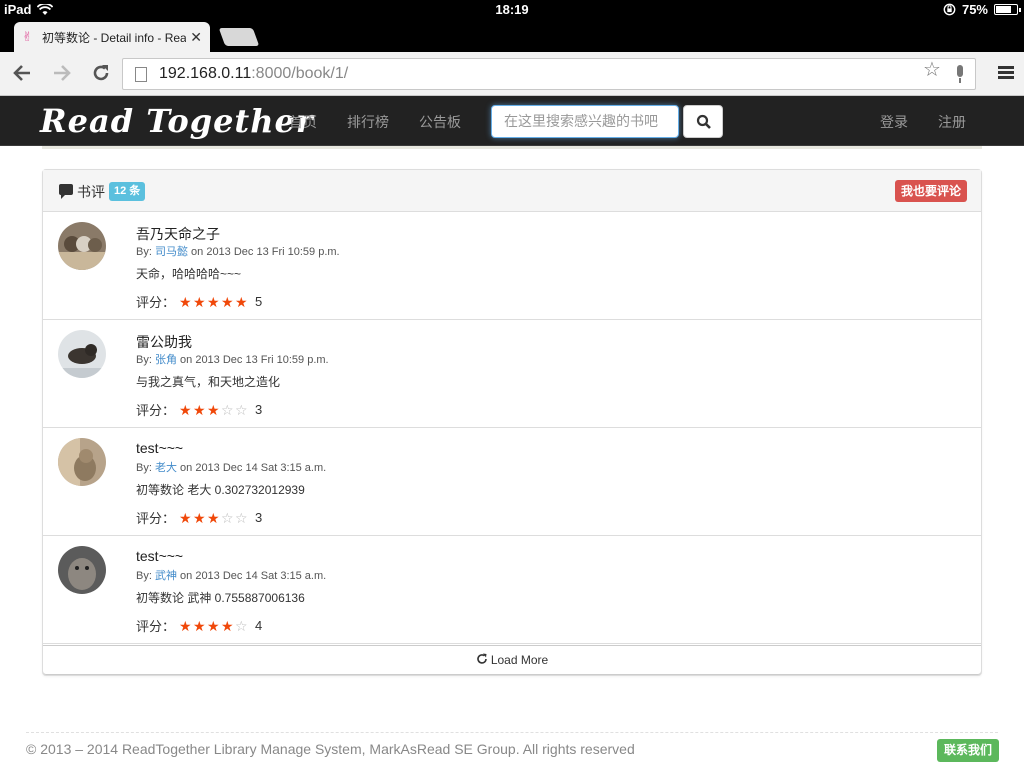 The height and width of the screenshot is (768, 1024). What do you see at coordinates (178, 234) in the screenshot?
I see `review-title: 吾乃天命之子` at bounding box center [178, 234].